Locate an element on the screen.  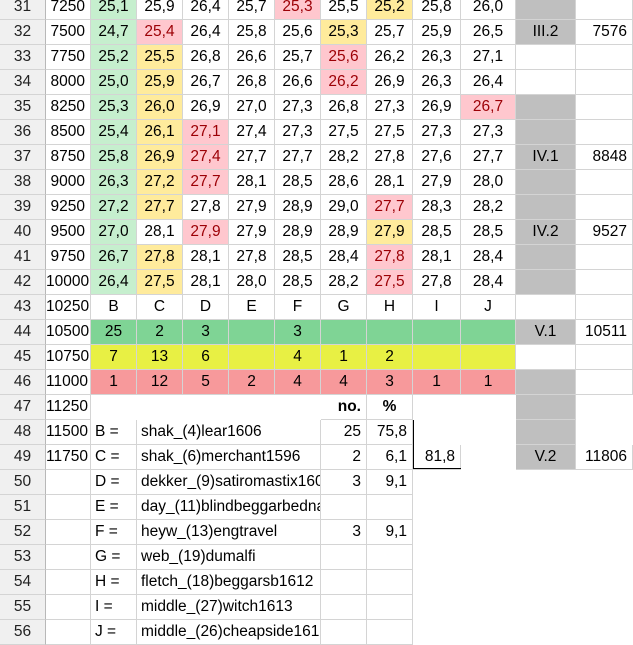
cell-value: 25,1 is located at coordinates (114, 10).